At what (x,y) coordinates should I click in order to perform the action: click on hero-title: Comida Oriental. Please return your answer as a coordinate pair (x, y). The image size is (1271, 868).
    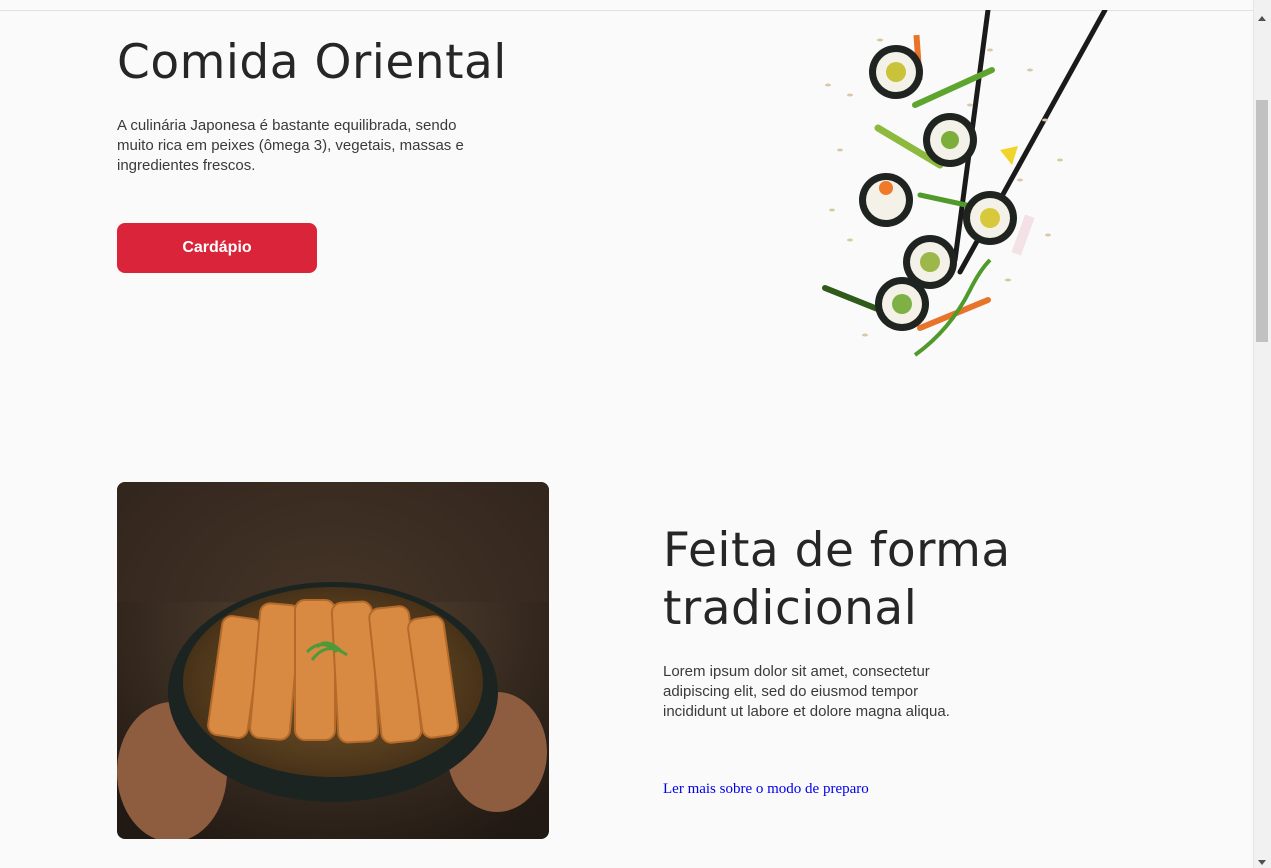
    Looking at the image, I should click on (312, 62).